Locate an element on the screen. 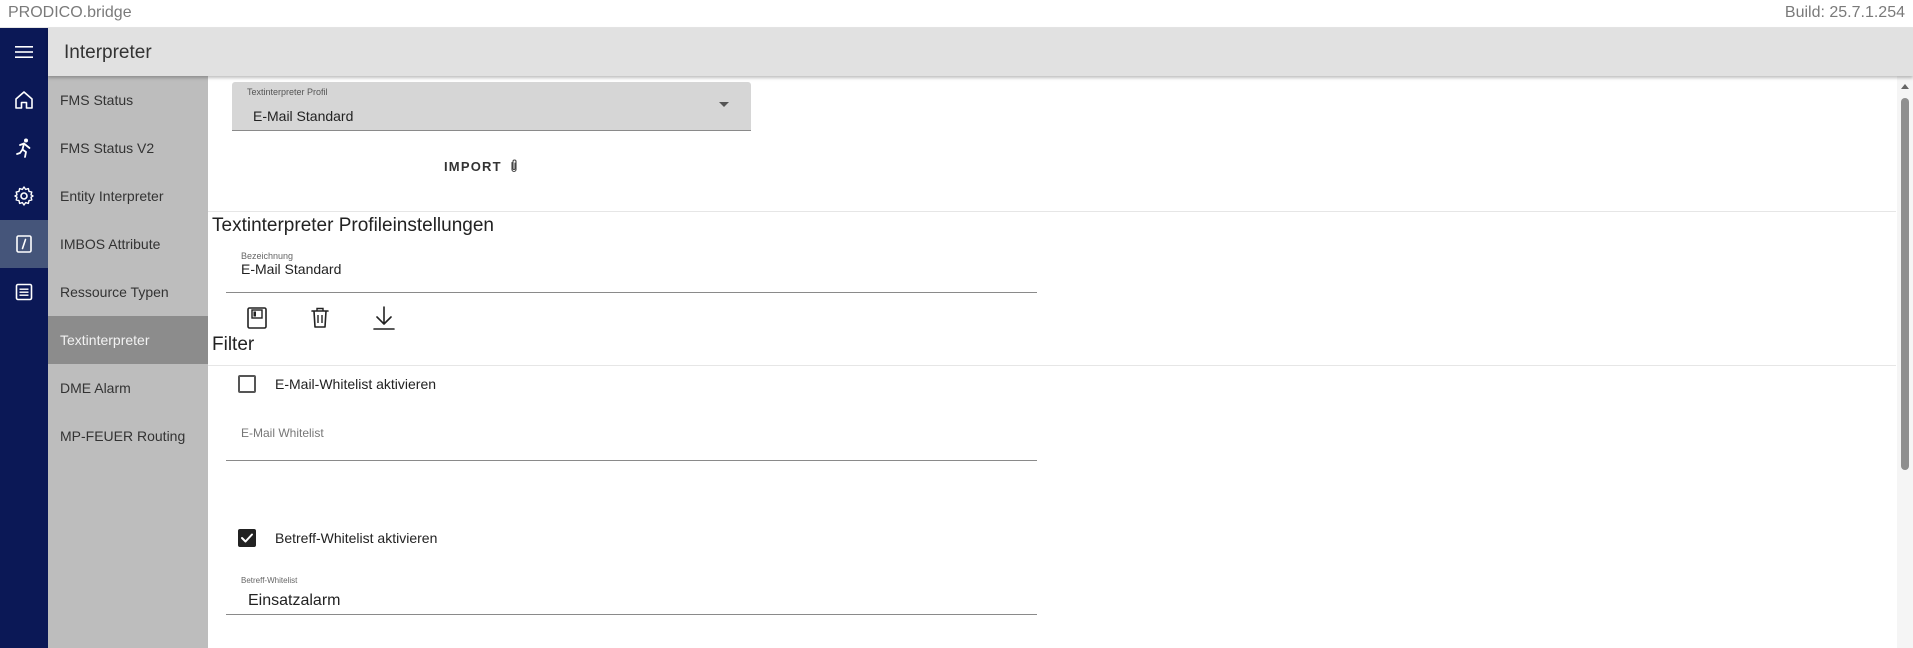 The height and width of the screenshot is (648, 1913). delete-button is located at coordinates (320, 318).